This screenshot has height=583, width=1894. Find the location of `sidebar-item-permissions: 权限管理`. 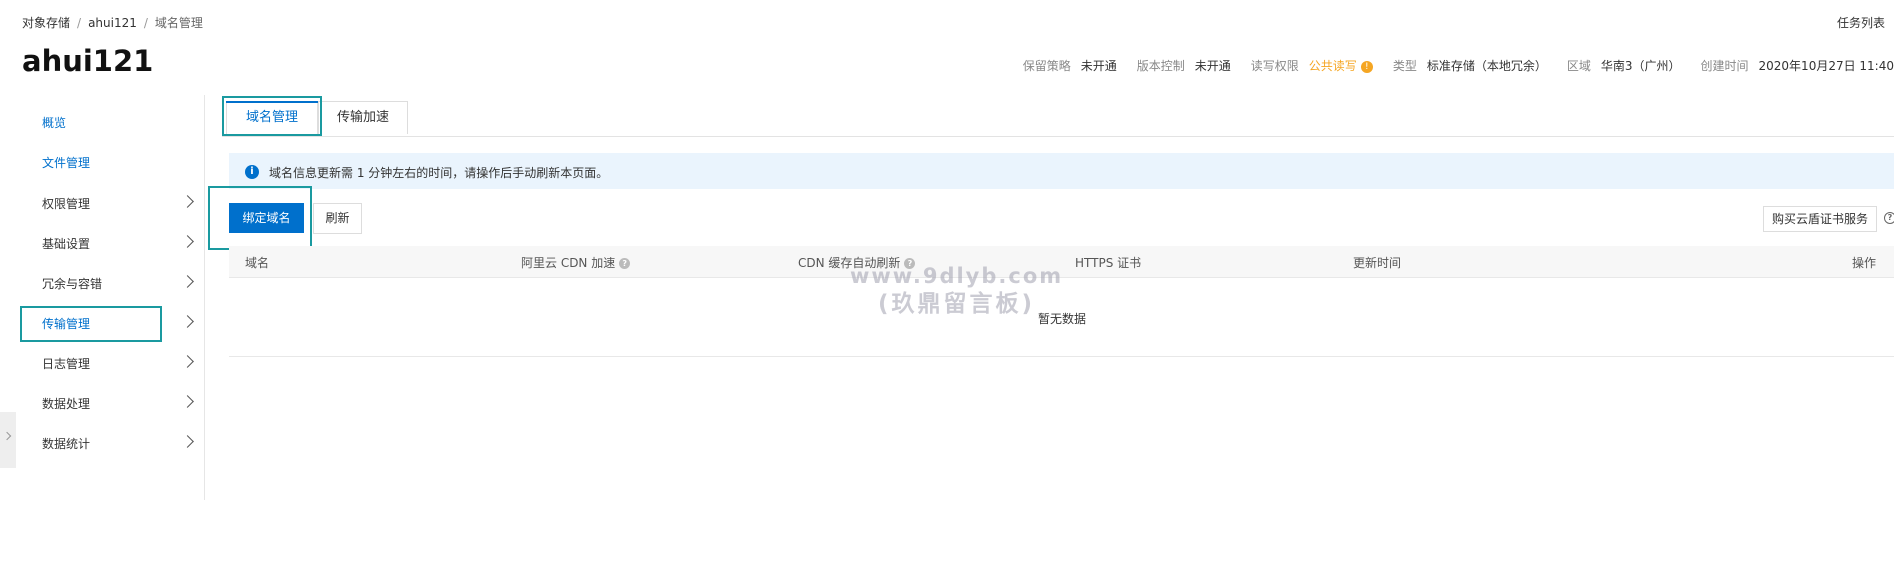

sidebar-item-permissions: 权限管理 is located at coordinates (118, 204).